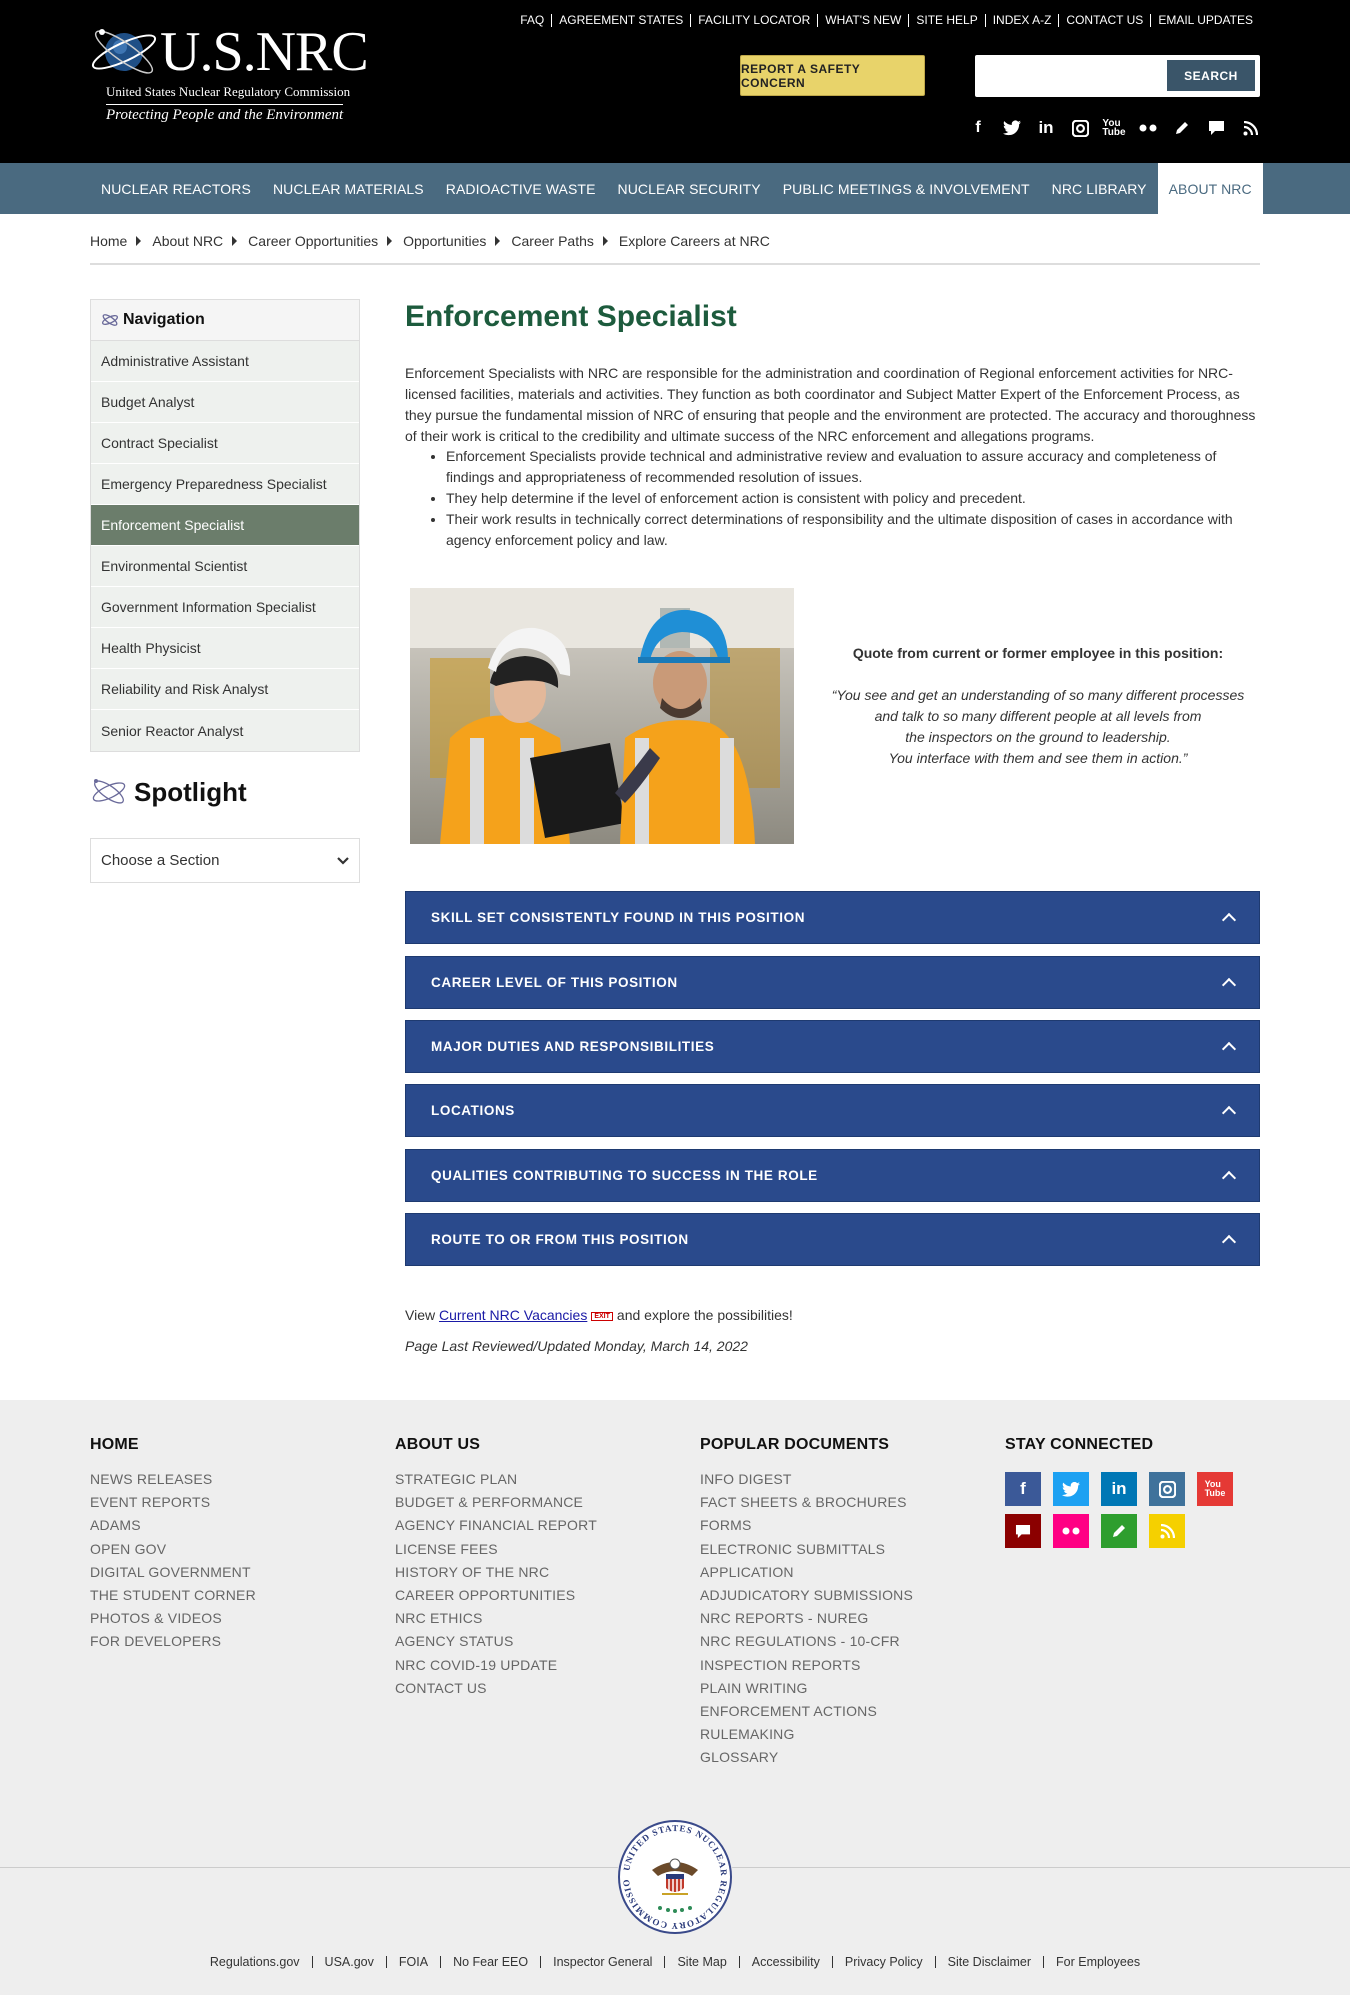 The height and width of the screenshot is (1995, 1350). What do you see at coordinates (1210, 188) in the screenshot?
I see `nav-about-nrc: ABOUT NRC` at bounding box center [1210, 188].